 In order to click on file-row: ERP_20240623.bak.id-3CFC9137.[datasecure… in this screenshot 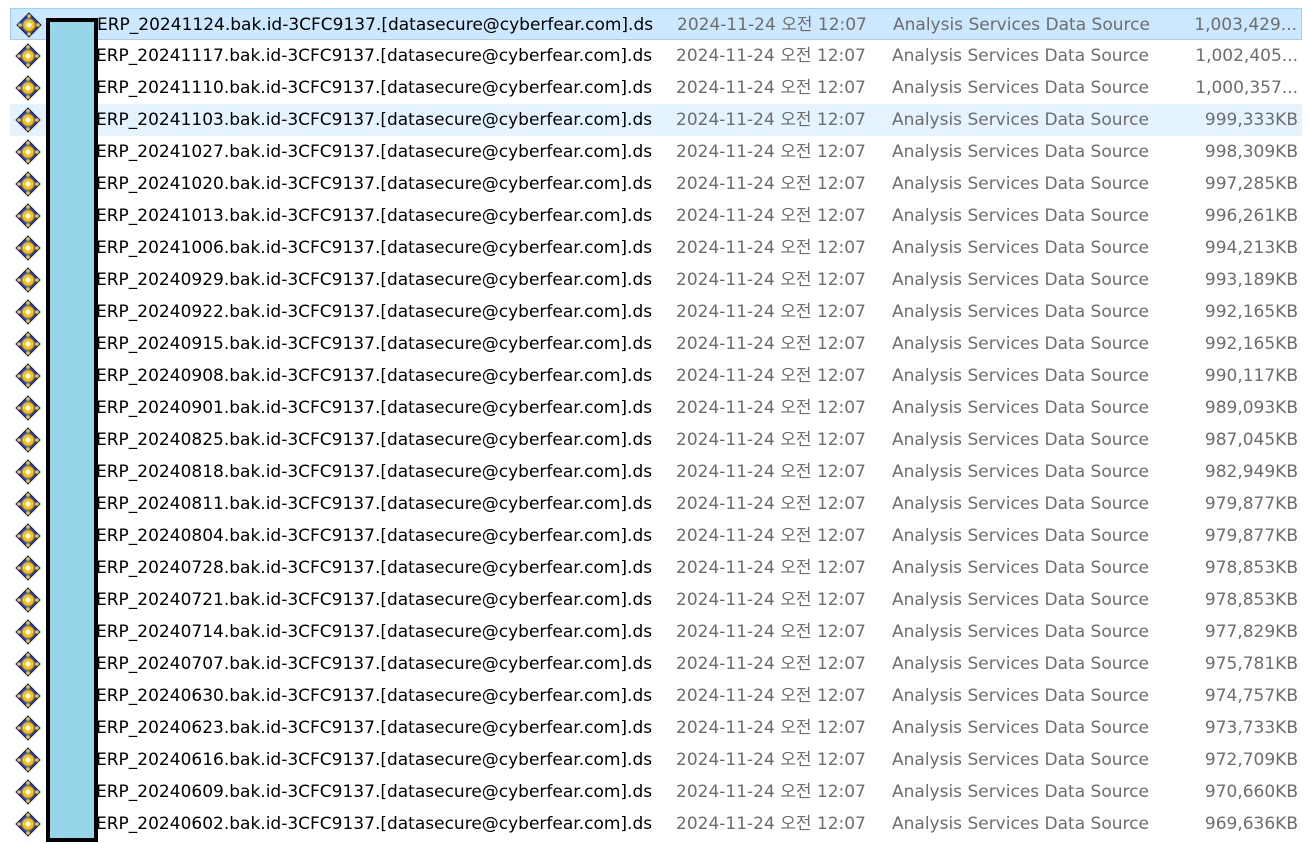, I will do `click(656, 728)`.